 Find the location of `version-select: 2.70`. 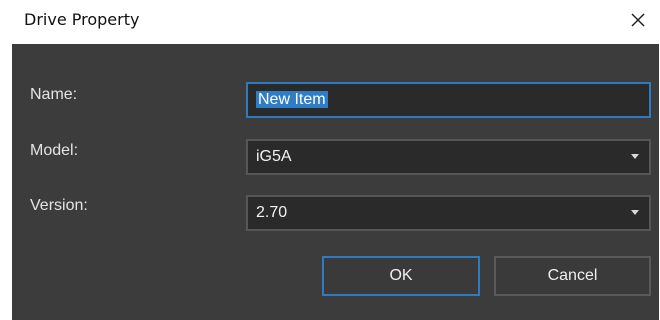

version-select: 2.70 is located at coordinates (448, 213).